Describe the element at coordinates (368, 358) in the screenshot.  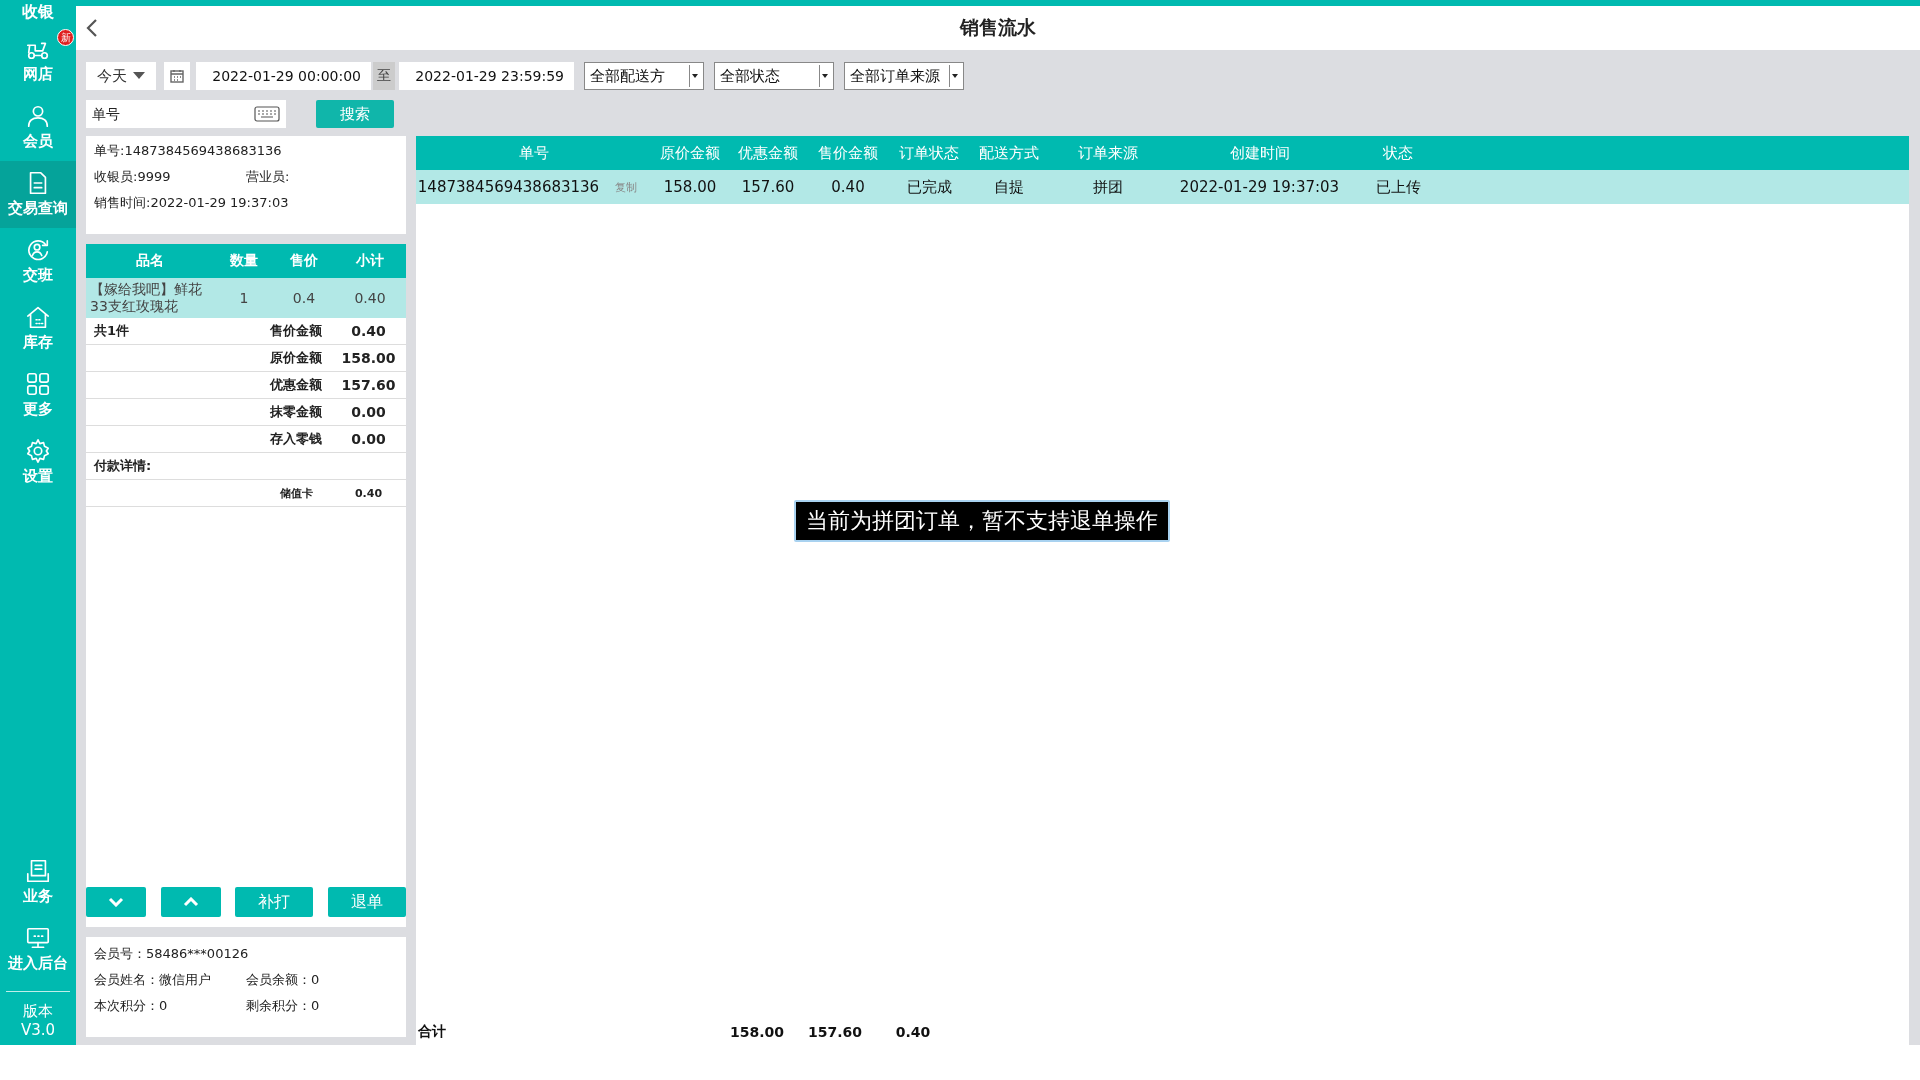
I see `summary-value: 158.00` at that location.